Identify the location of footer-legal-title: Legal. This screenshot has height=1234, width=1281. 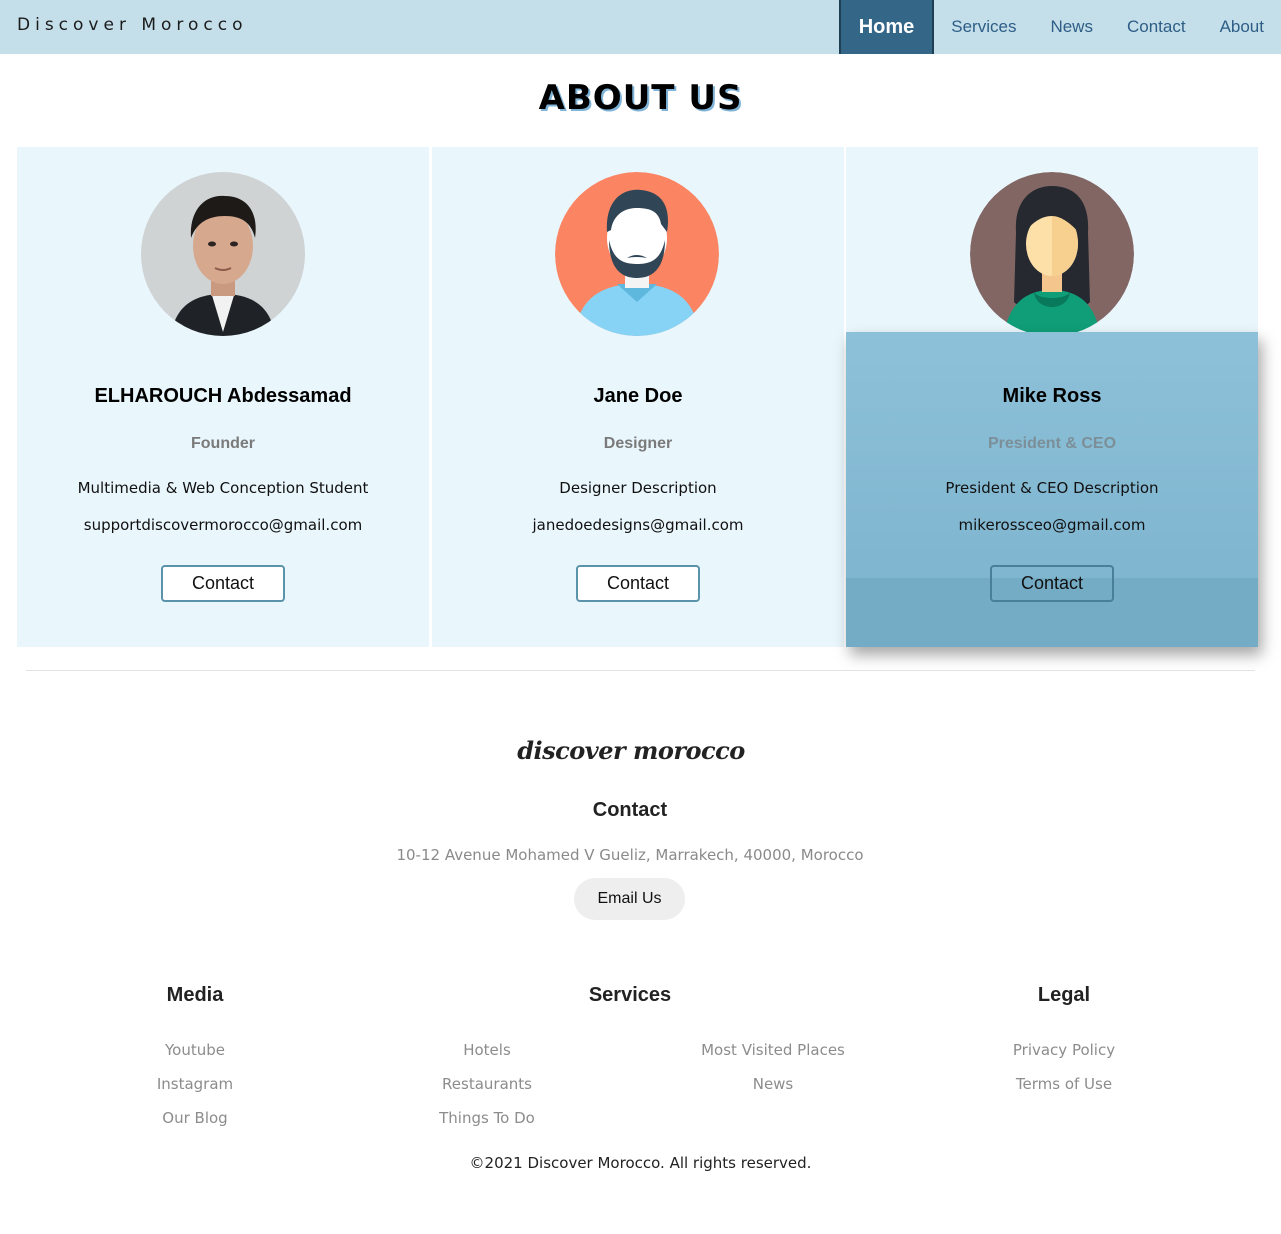
(1064, 995).